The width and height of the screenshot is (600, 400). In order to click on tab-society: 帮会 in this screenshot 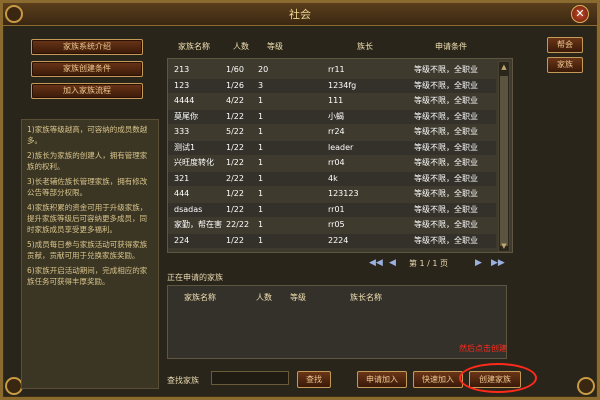, I will do `click(565, 45)`.